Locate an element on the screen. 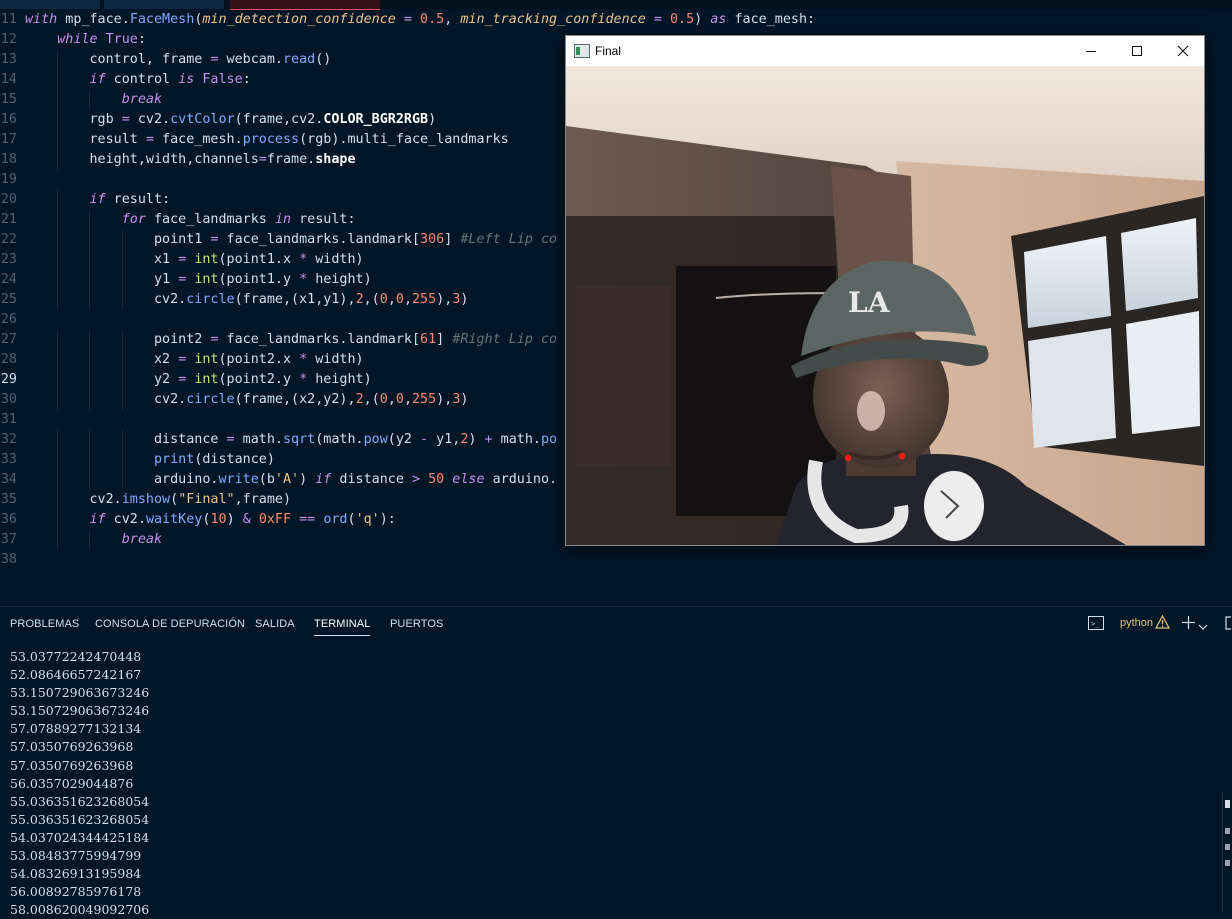 The image size is (1232, 919). code-line: 38 is located at coordinates (616, 560).